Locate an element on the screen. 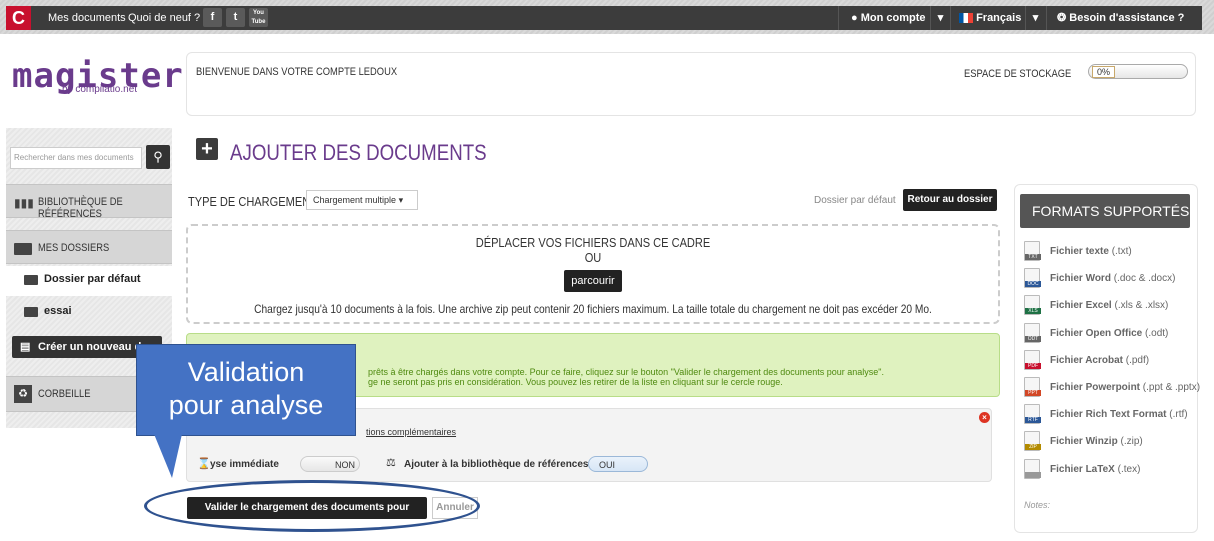  library-label: Bibliothèque de références is located at coordinates (80, 208).